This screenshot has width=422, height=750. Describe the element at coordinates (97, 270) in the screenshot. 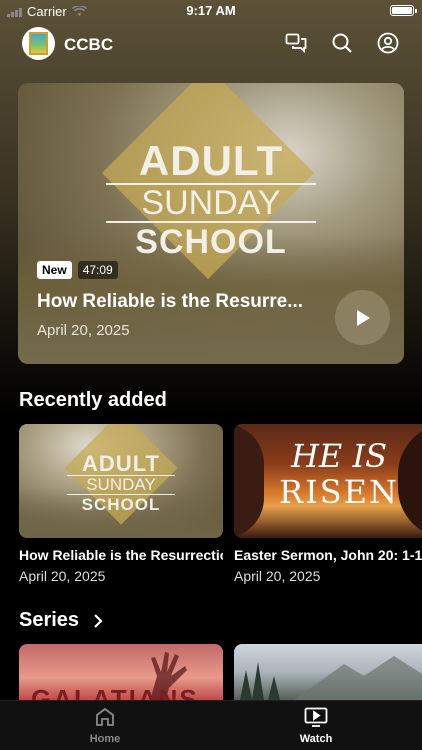

I see `duration-badge: 47:09` at that location.